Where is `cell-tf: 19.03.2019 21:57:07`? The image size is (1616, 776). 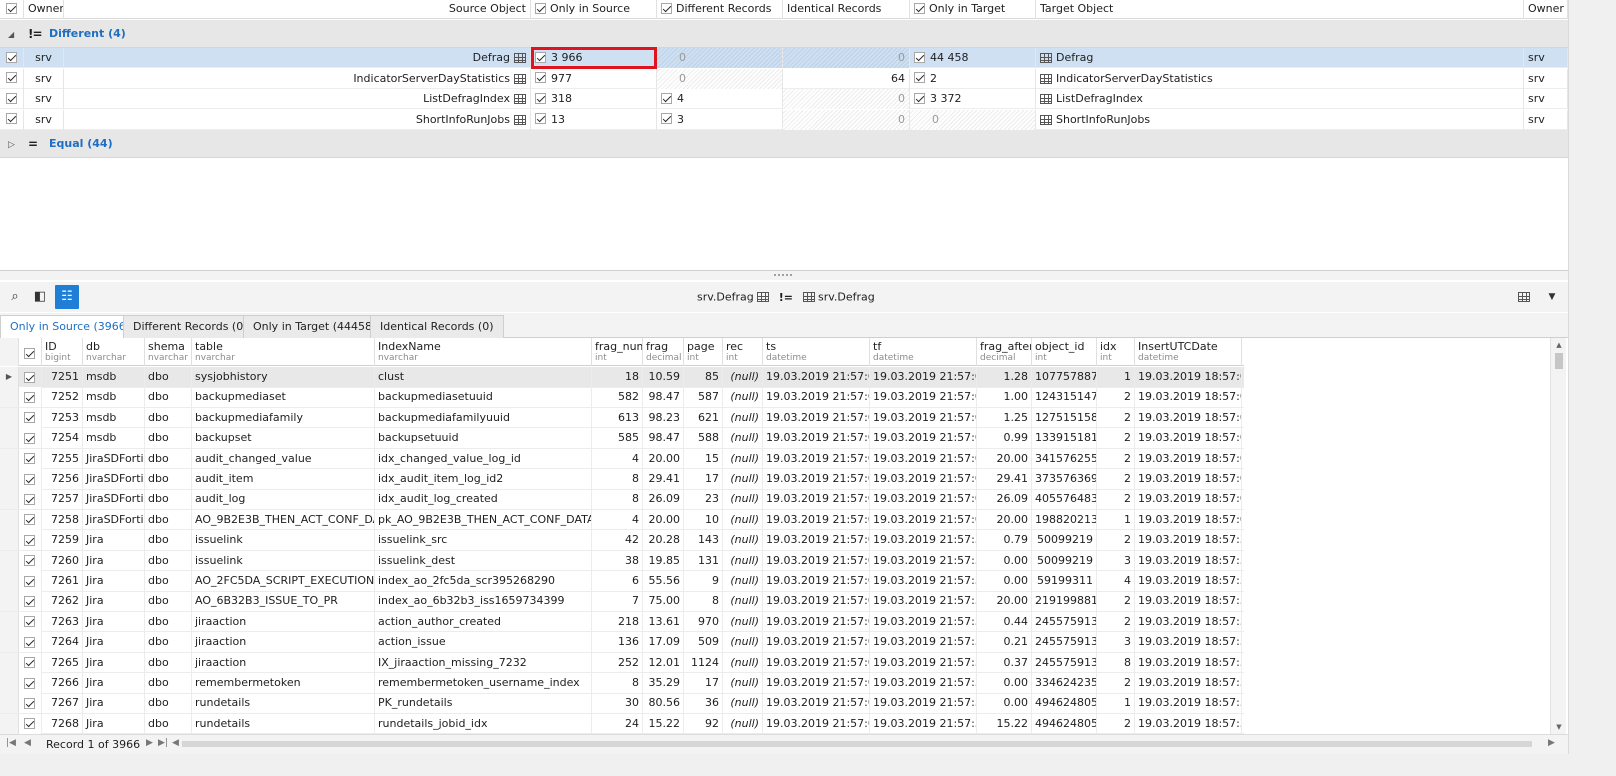 cell-tf: 19.03.2019 21:57:07 is located at coordinates (923, 479).